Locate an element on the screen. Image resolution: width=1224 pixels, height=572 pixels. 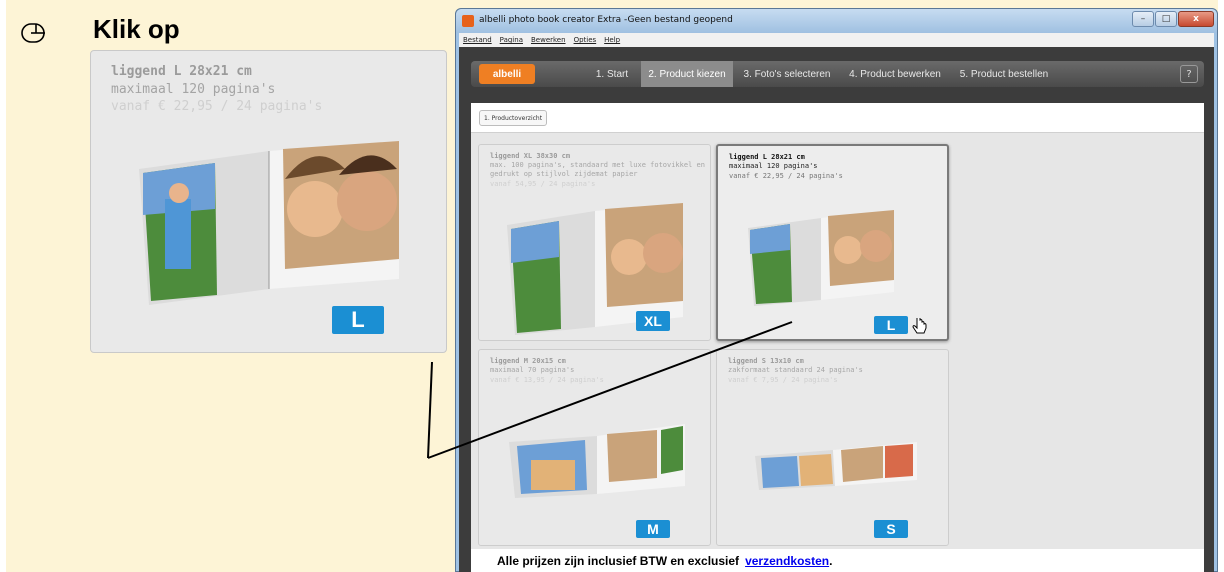
shipping-costs-link: verzendkosten is located at coordinates (787, 561).